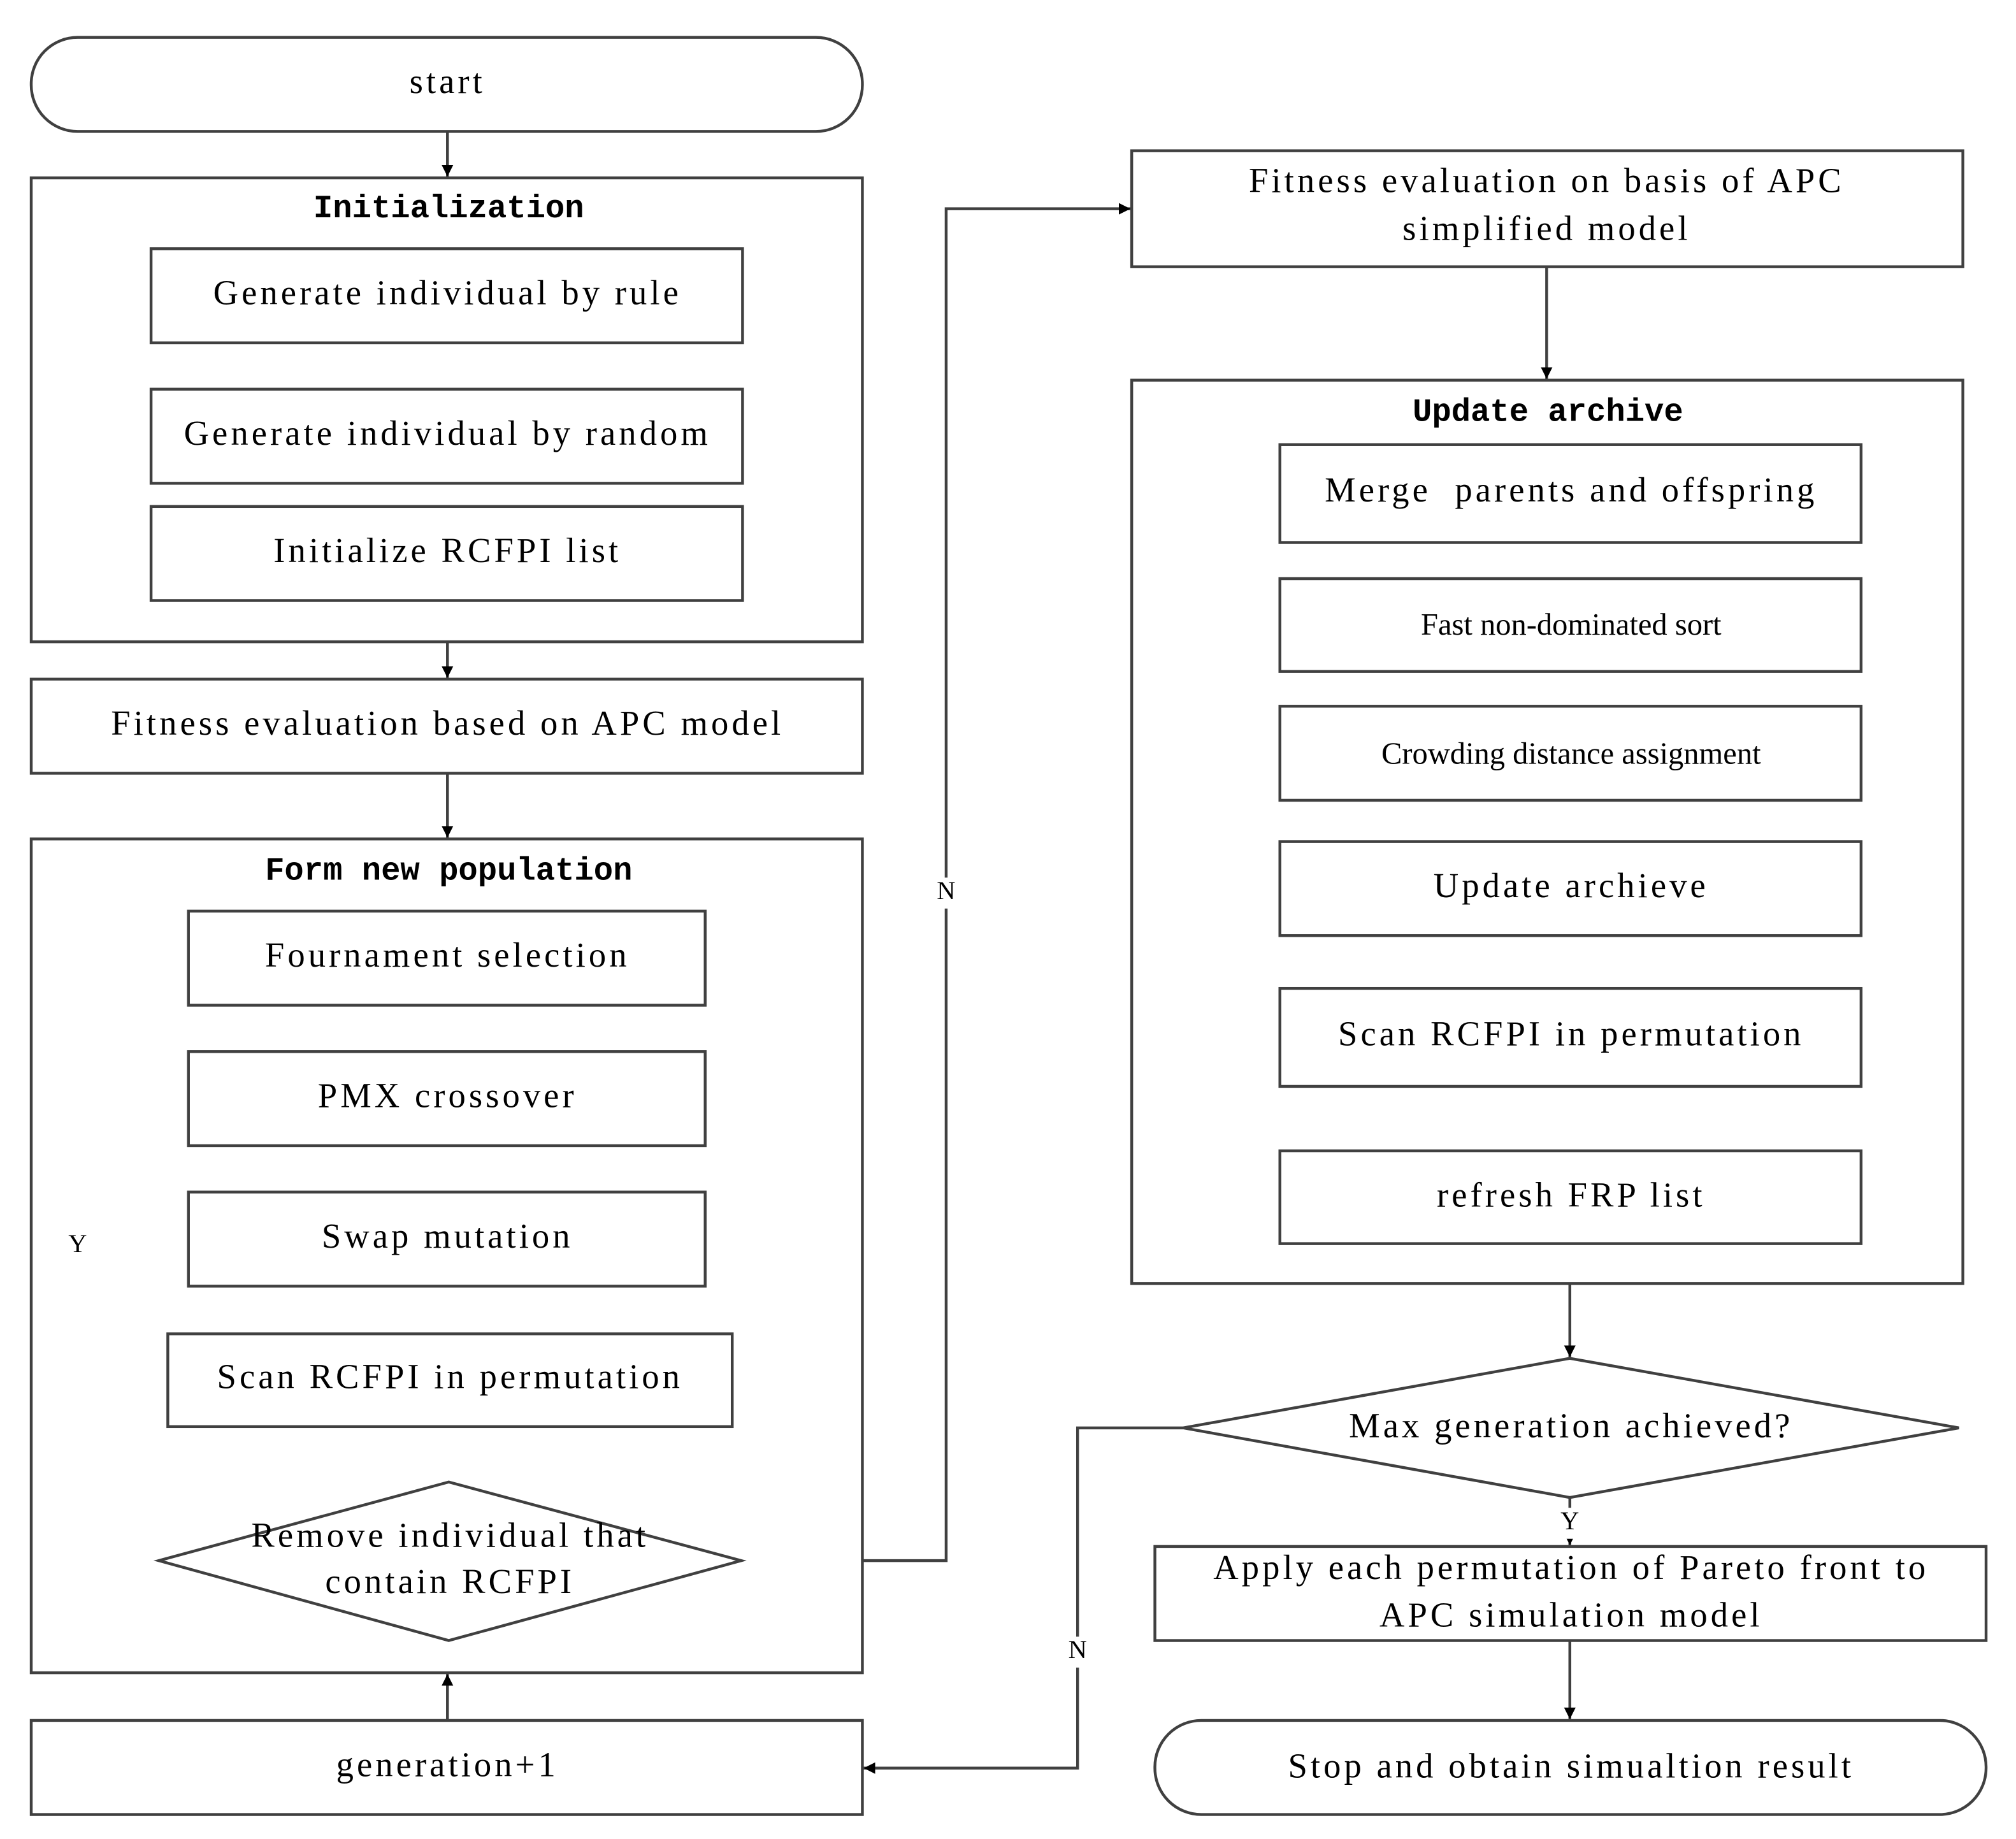 This screenshot has width=2016, height=1839. I want to click on stop-label: Stop and obtain simualtion result, so click(1571, 1765).